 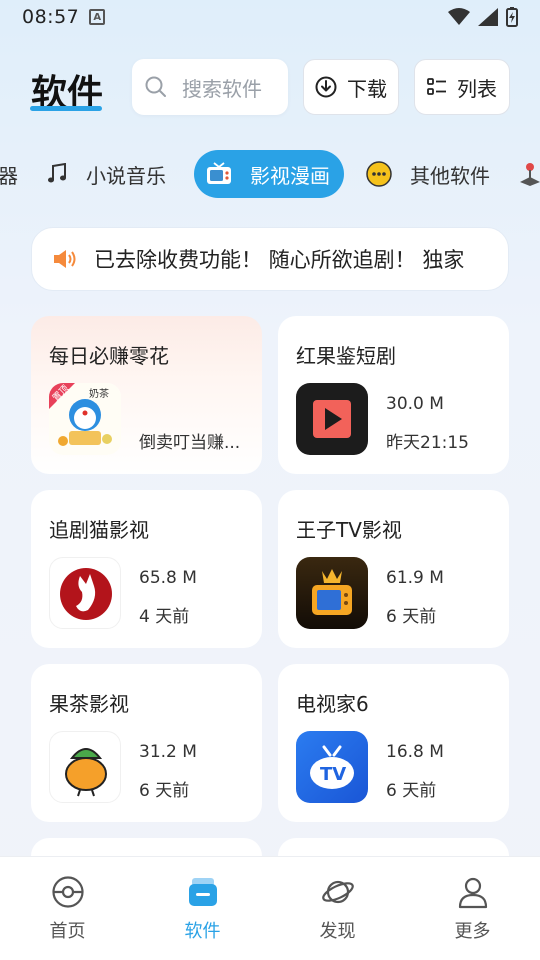 I want to click on category-tab-game, so click(x=529, y=174).